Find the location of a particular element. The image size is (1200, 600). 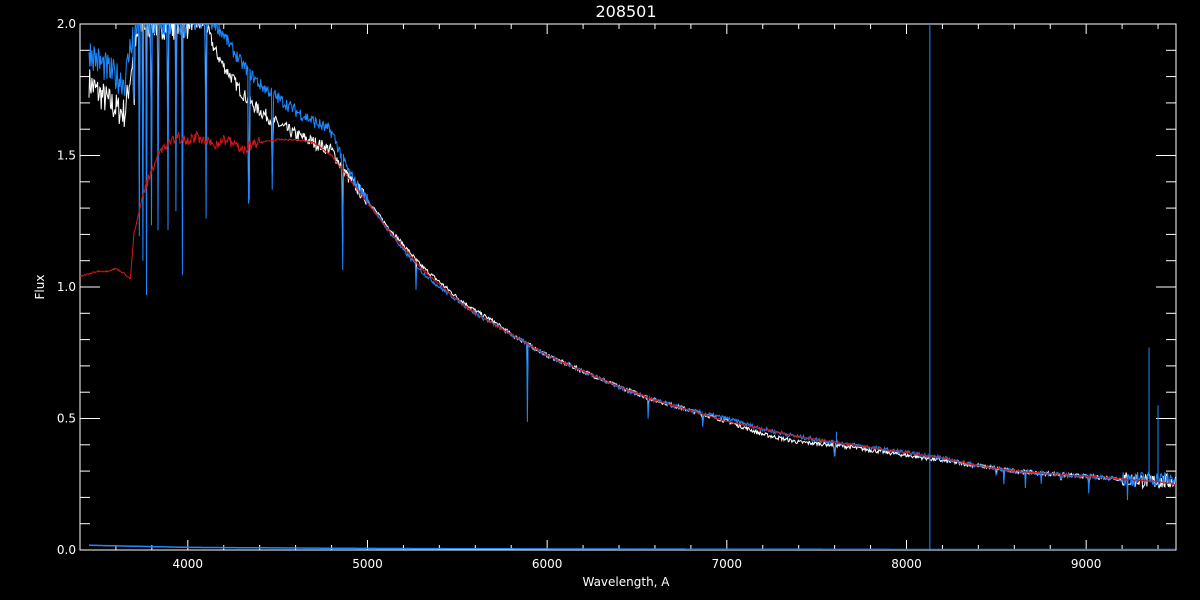

y-tick-label: 0.5 is located at coordinates (66, 419).